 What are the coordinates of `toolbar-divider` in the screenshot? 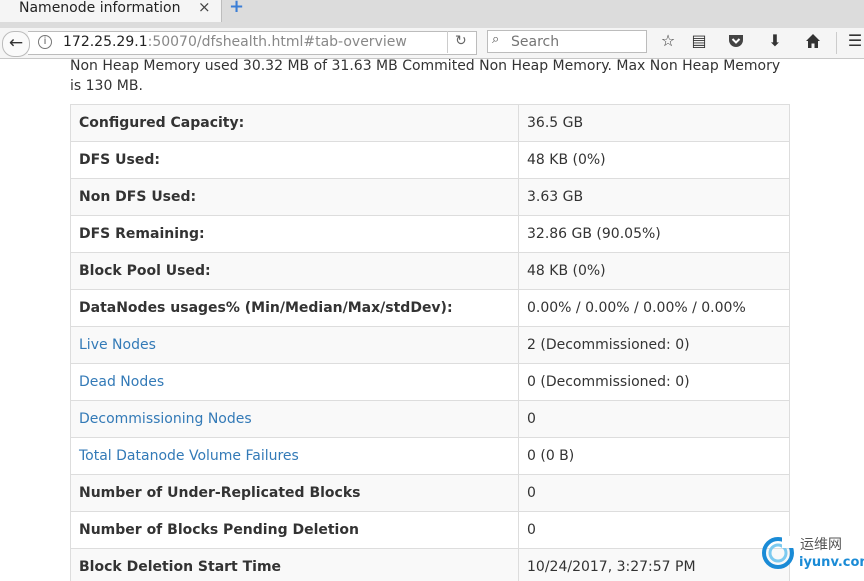 It's located at (836, 43).